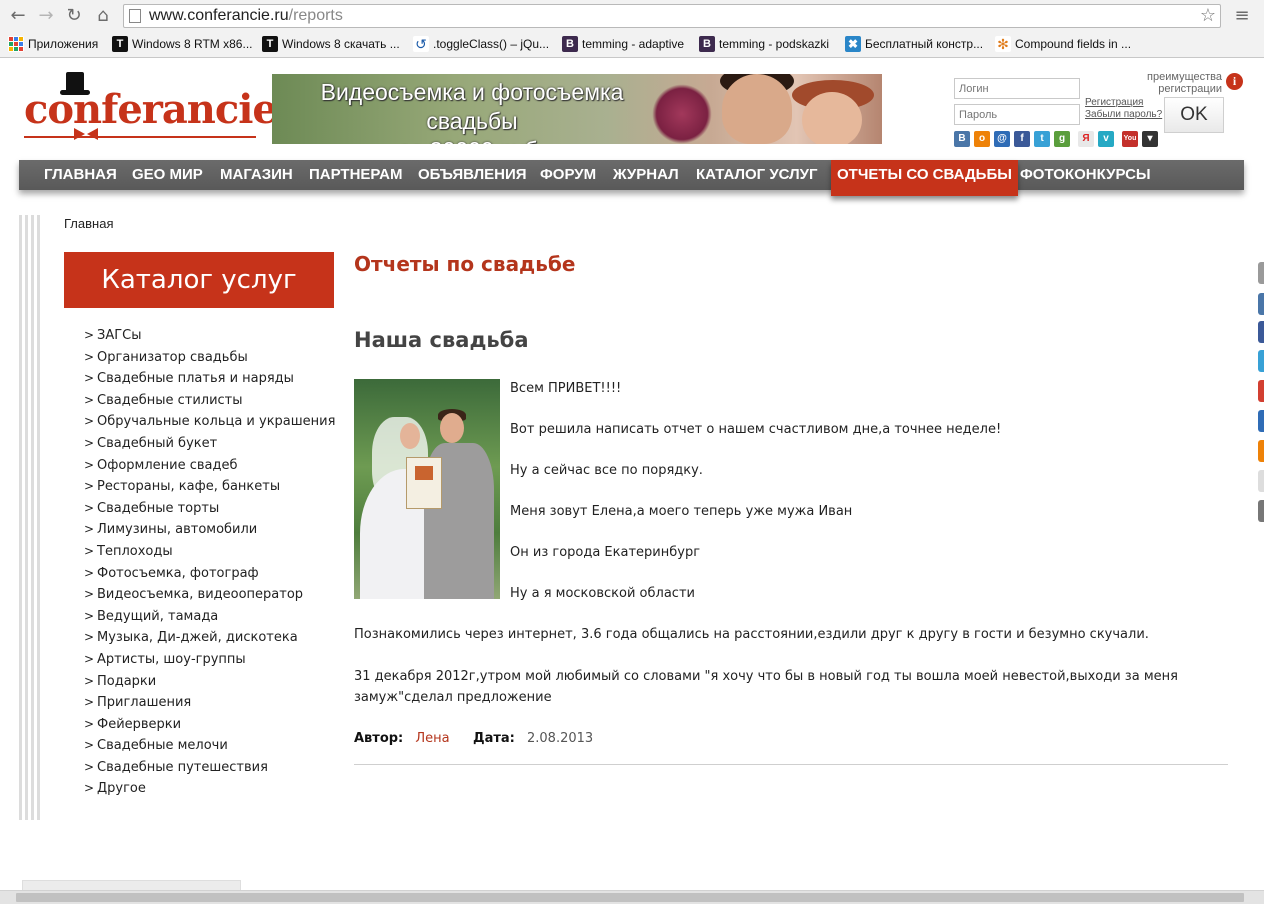  What do you see at coordinates (209, 768) in the screenshot?
I see `catalog-item: > Свадебные путешествия` at bounding box center [209, 768].